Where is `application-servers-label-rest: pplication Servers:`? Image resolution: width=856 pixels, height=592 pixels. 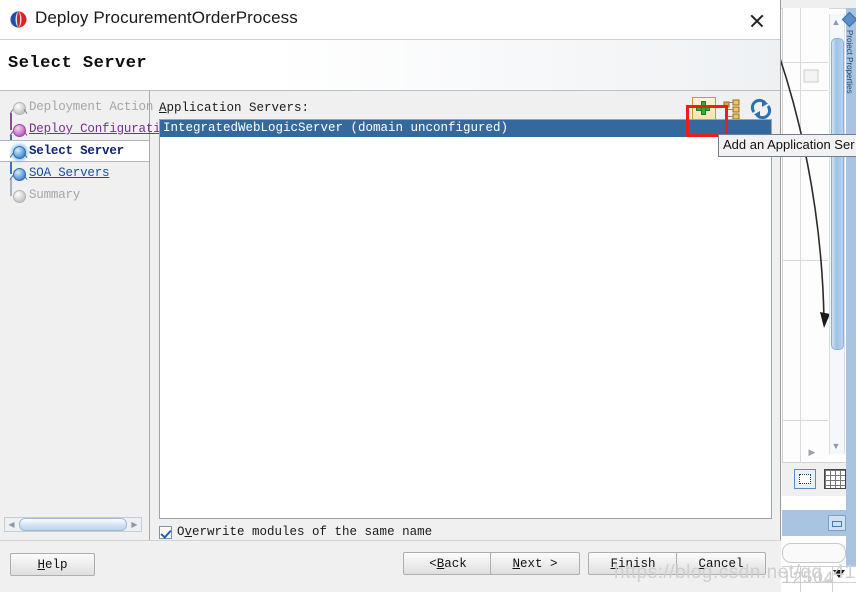
application-servers-label-rest: pplication Servers: is located at coordinates (238, 108).